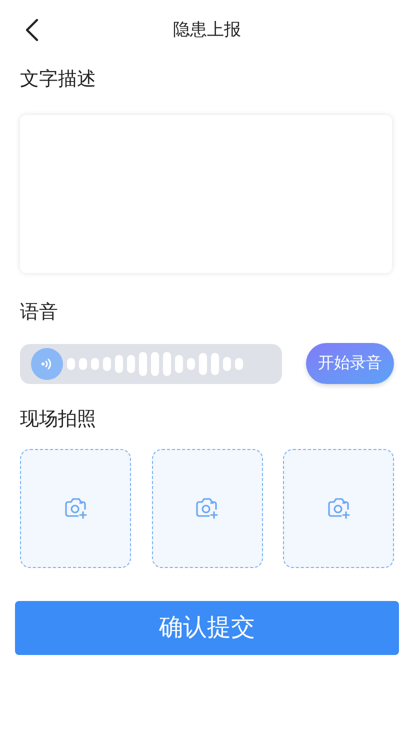 This screenshot has height=736, width=414. I want to click on voice-track, so click(151, 364).